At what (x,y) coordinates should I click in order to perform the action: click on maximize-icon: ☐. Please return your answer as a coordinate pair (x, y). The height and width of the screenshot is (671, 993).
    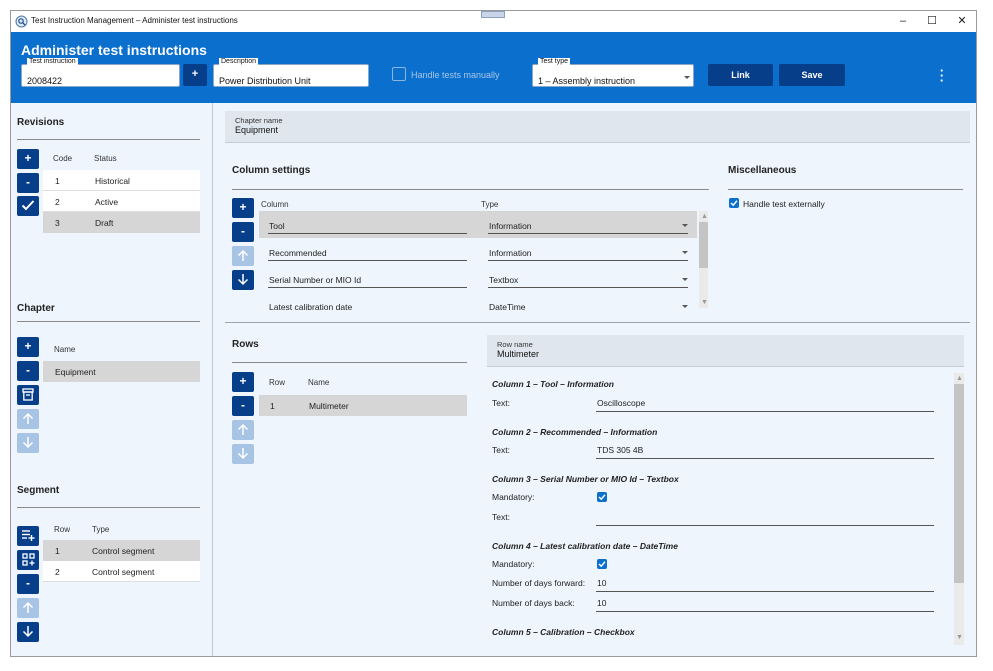
    Looking at the image, I should click on (932, 21).